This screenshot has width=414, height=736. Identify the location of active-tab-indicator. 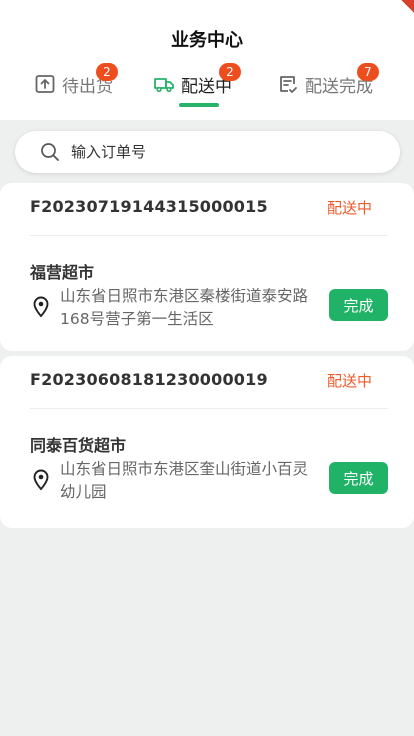
(199, 105).